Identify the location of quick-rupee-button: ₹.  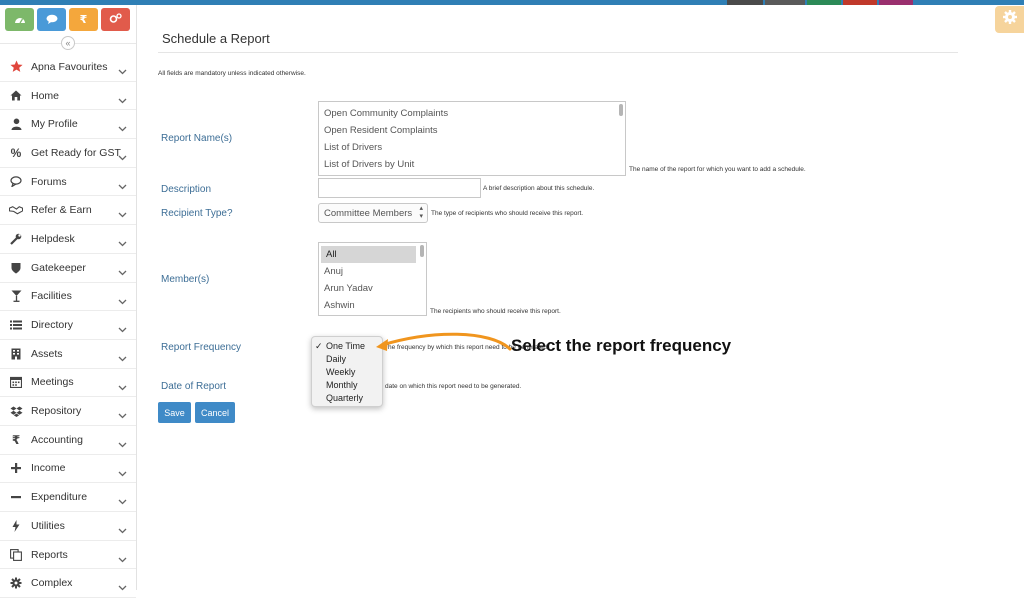
(83, 19).